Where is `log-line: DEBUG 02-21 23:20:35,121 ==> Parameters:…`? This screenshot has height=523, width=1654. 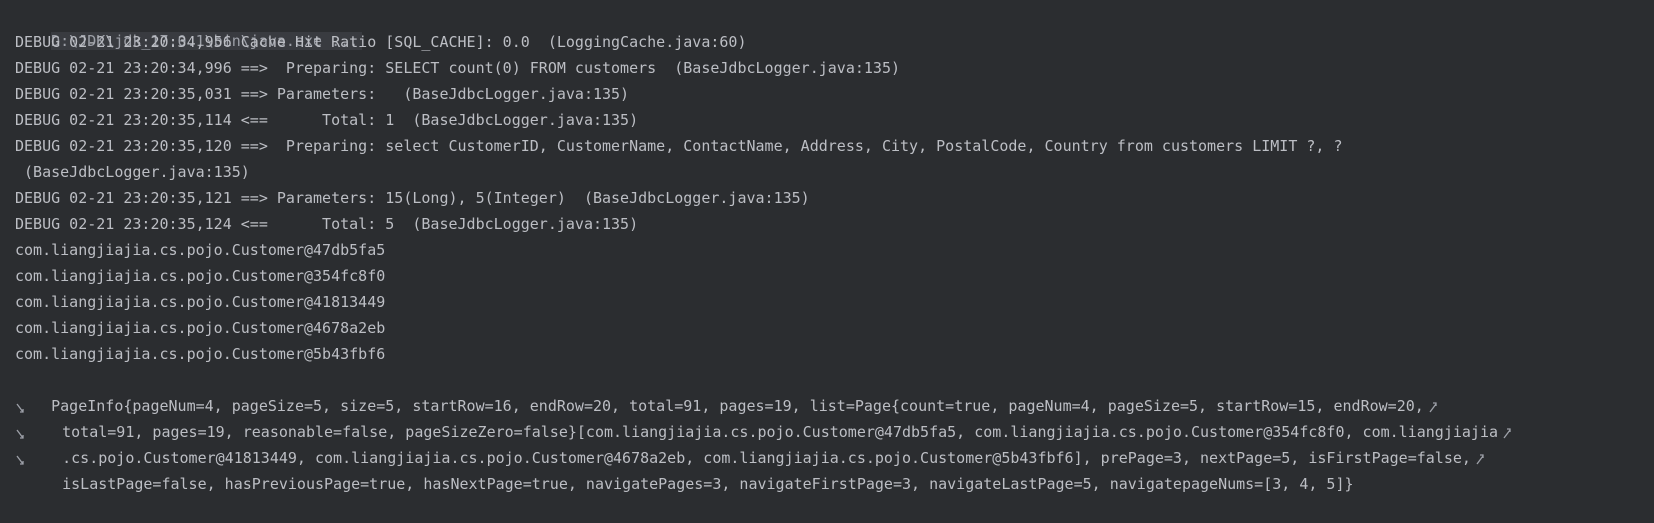 log-line: DEBUG 02-21 23:20:35,121 ==> Parameters:… is located at coordinates (412, 198).